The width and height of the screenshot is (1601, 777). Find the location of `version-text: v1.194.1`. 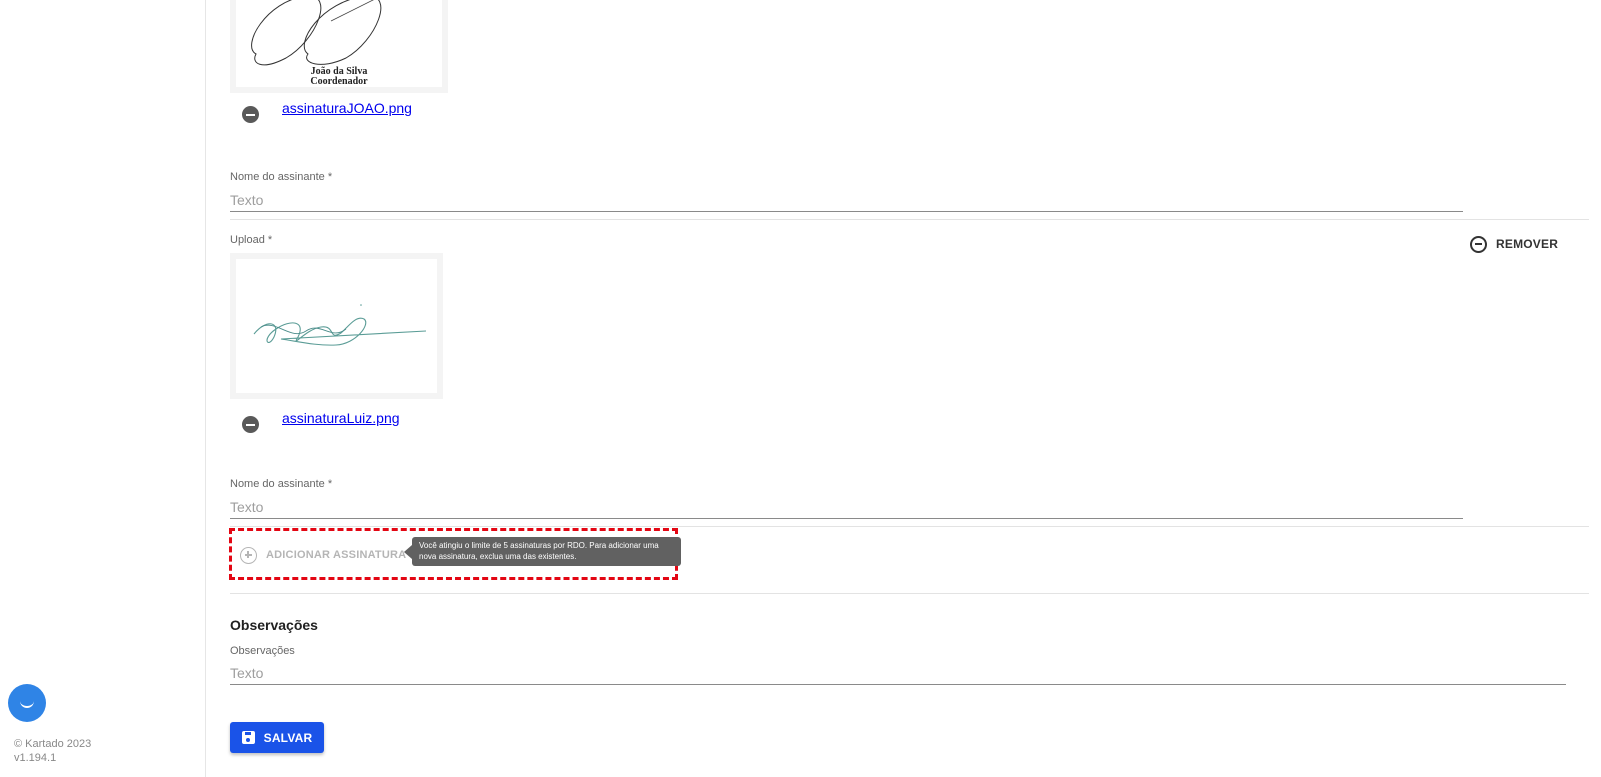

version-text: v1.194.1 is located at coordinates (35, 758).